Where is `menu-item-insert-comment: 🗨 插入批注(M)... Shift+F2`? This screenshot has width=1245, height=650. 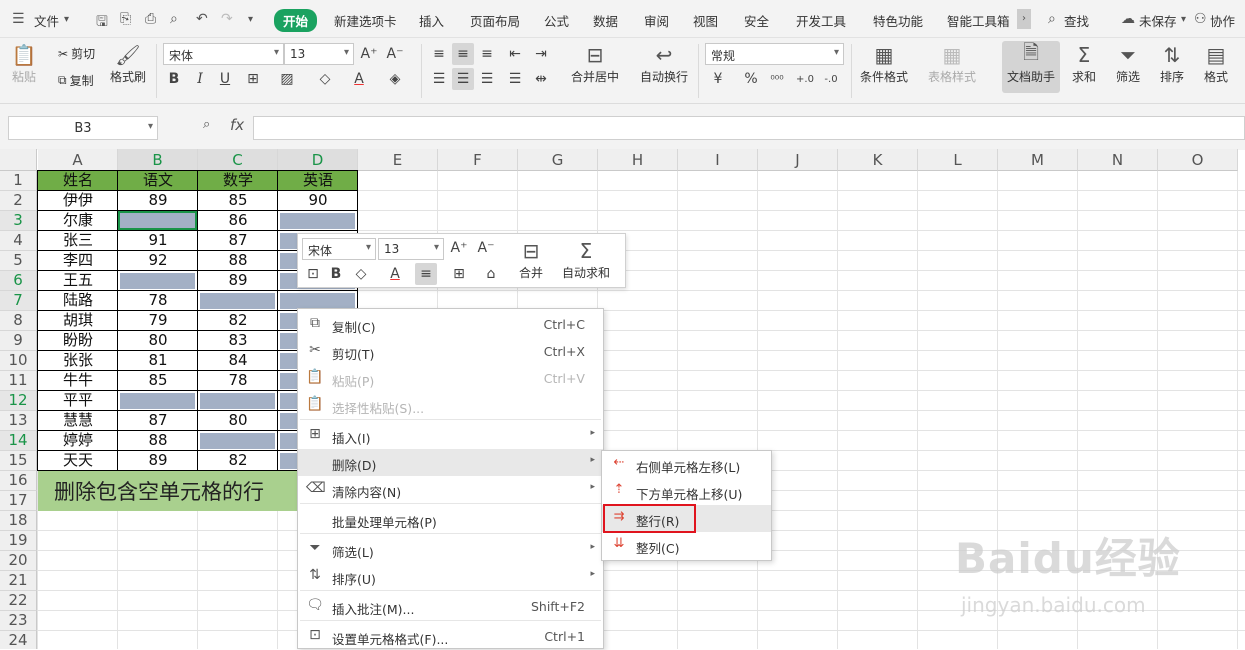 menu-item-insert-comment: 🗨 插入批注(M)... Shift+F2 is located at coordinates (450, 606).